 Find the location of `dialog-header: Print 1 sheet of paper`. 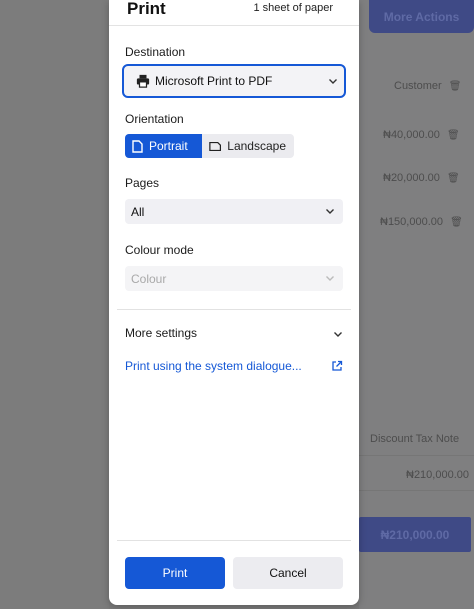

dialog-header: Print 1 sheet of paper is located at coordinates (234, 13).